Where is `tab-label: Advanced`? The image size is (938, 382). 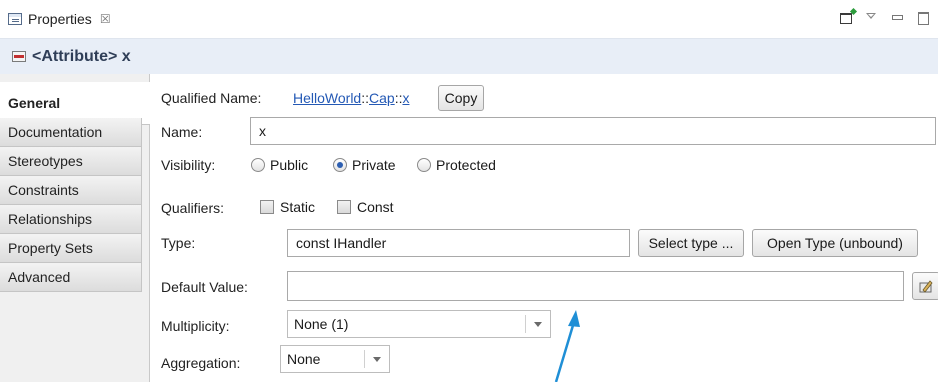 tab-label: Advanced is located at coordinates (39, 277).